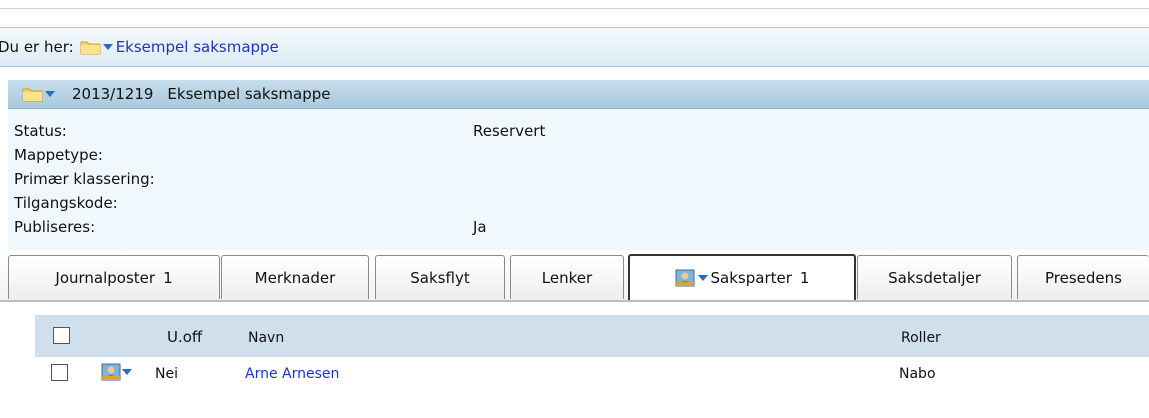 Image resolution: width=1149 pixels, height=418 pixels. I want to click on meta-mappetype: Mappetype:, so click(578, 155).